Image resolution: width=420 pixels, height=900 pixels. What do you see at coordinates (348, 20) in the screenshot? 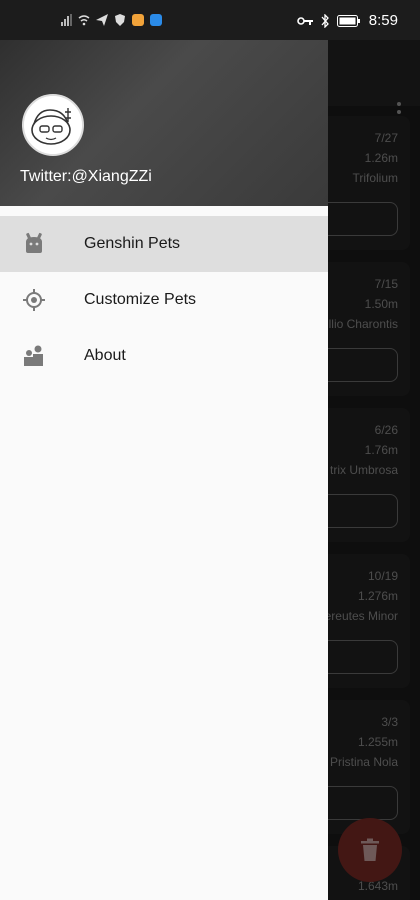
I see `battery-icon` at bounding box center [348, 20].